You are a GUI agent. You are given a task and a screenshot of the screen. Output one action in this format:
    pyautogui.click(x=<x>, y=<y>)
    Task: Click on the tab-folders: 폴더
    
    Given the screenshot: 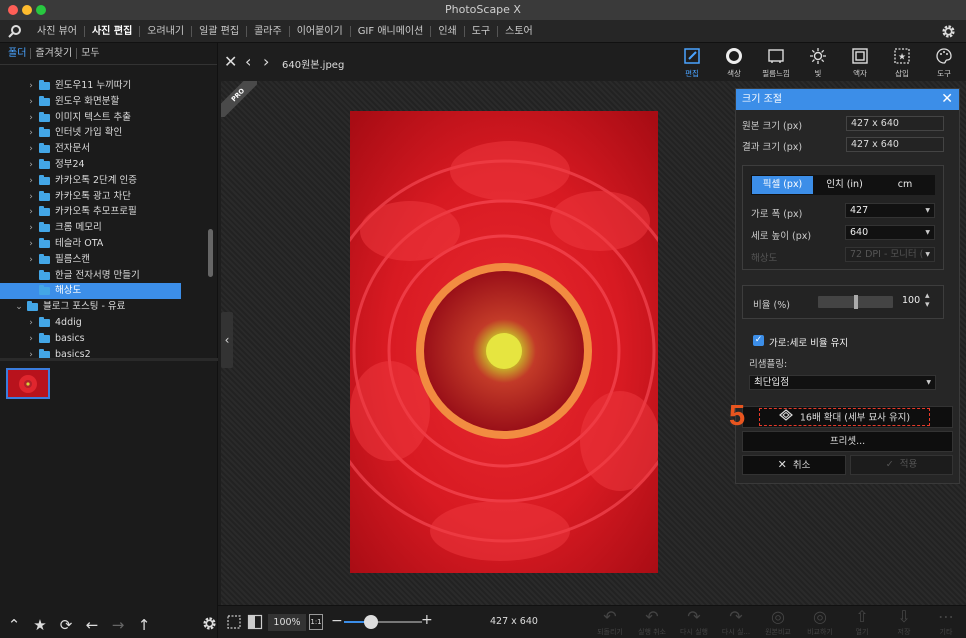 What is the action you would take?
    pyautogui.click(x=18, y=53)
    